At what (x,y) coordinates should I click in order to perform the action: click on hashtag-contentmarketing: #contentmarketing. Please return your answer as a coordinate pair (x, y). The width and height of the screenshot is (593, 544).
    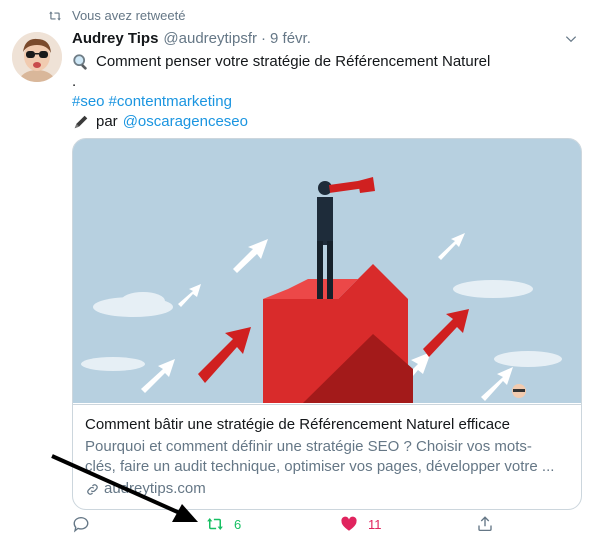
    Looking at the image, I should click on (170, 102).